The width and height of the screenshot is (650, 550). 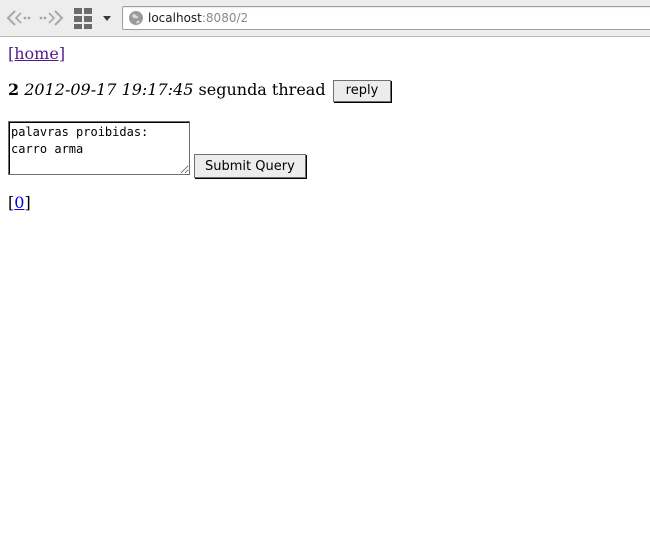 I want to click on url-port-path: :8080/2, so click(x=225, y=18).